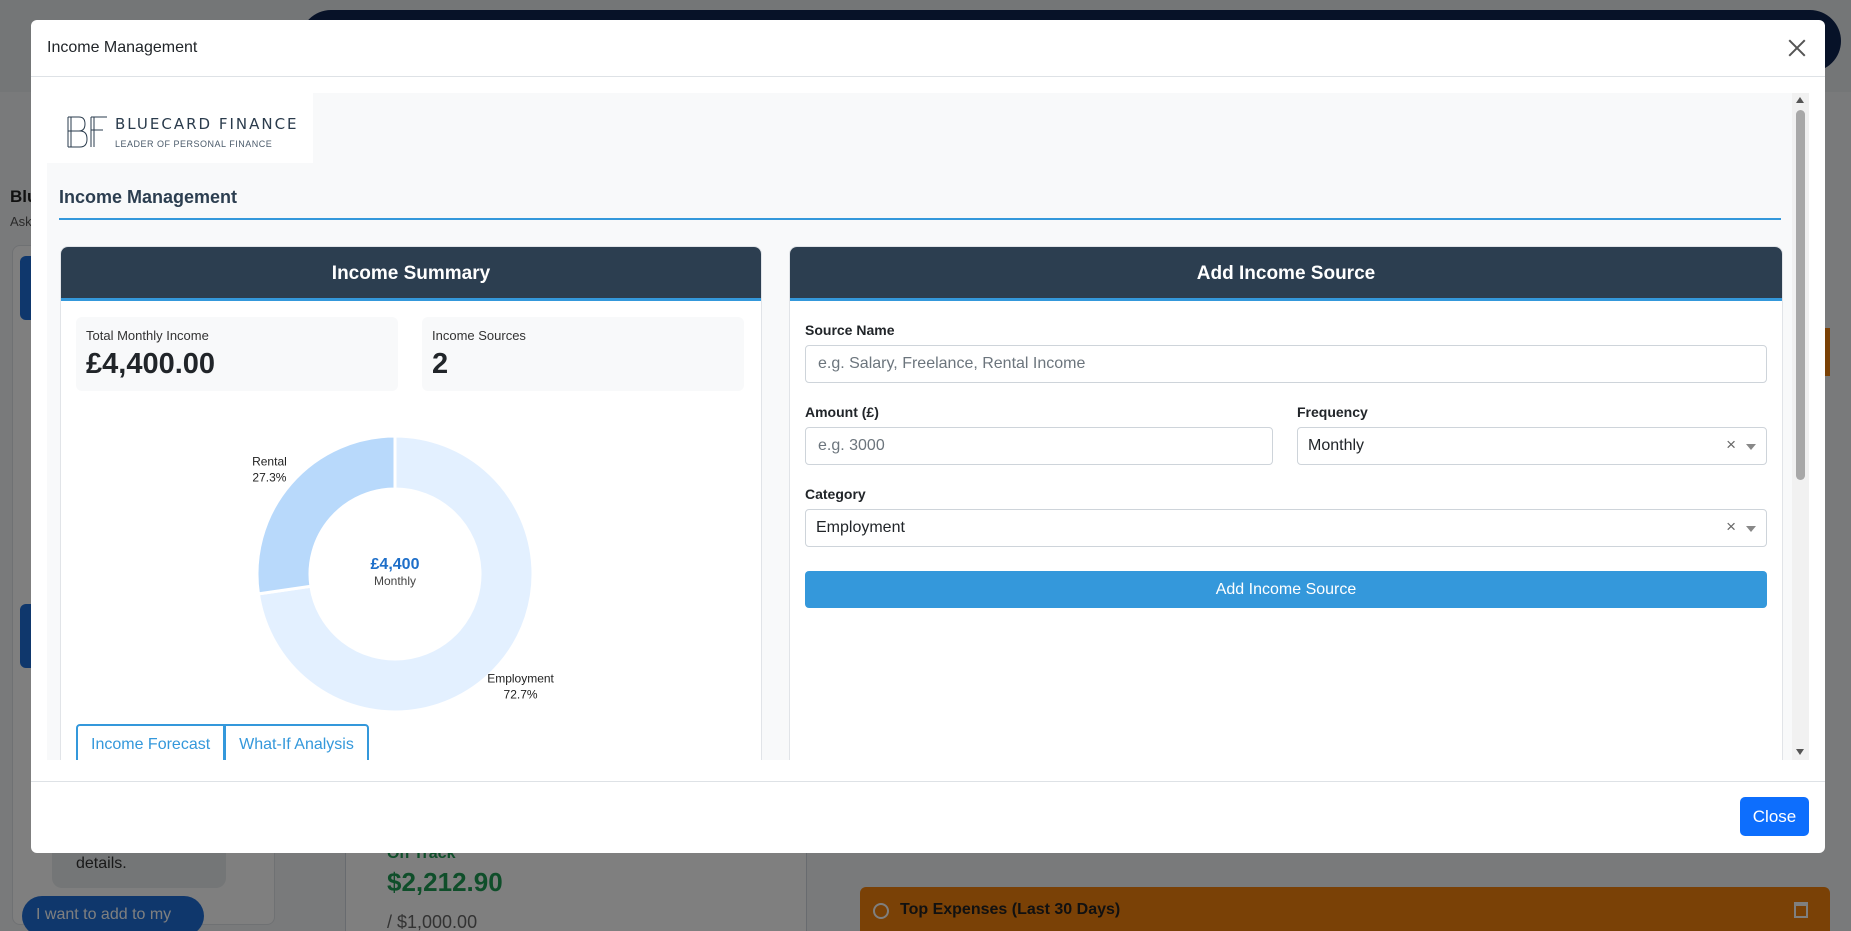 This screenshot has width=1851, height=931. I want to click on category-label: Category, so click(835, 494).